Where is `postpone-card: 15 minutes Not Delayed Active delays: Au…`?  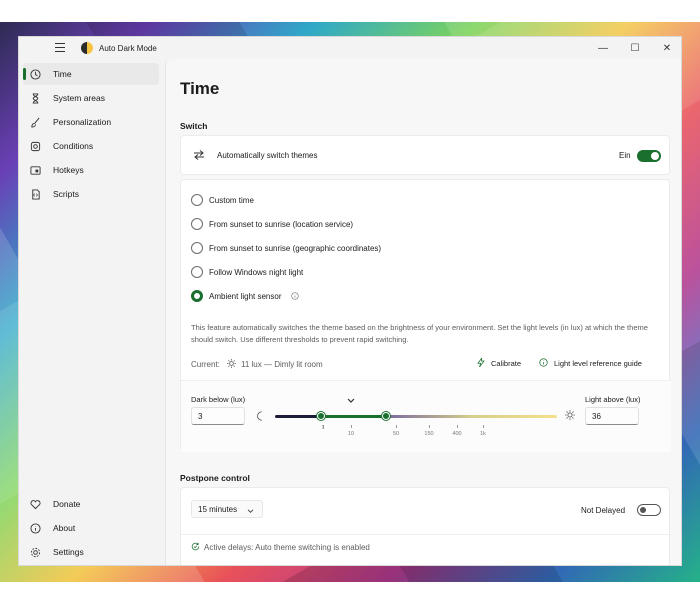 postpone-card: 15 minutes Not Delayed Active delays: Au… is located at coordinates (425, 526).